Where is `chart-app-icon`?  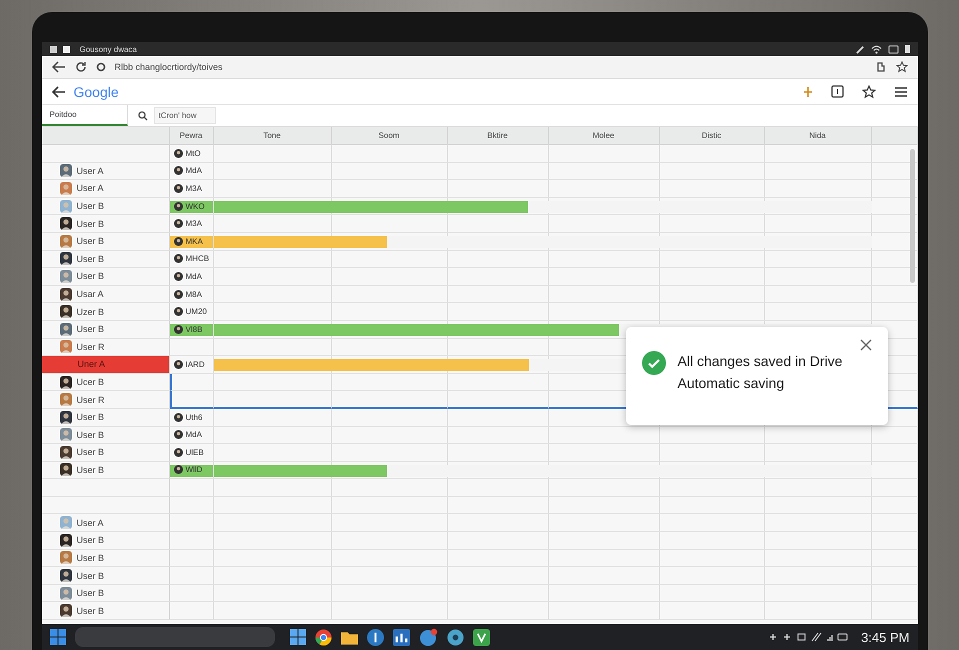 chart-app-icon is located at coordinates (401, 637).